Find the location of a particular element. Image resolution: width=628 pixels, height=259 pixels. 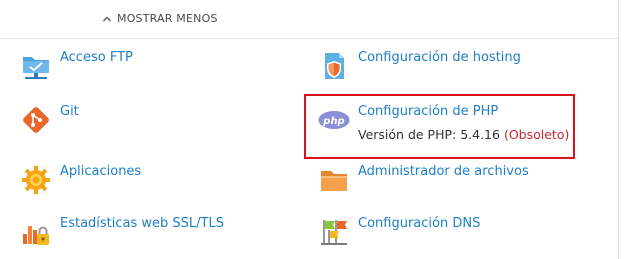

dns-settings-link: Configuración DNS is located at coordinates (419, 223).